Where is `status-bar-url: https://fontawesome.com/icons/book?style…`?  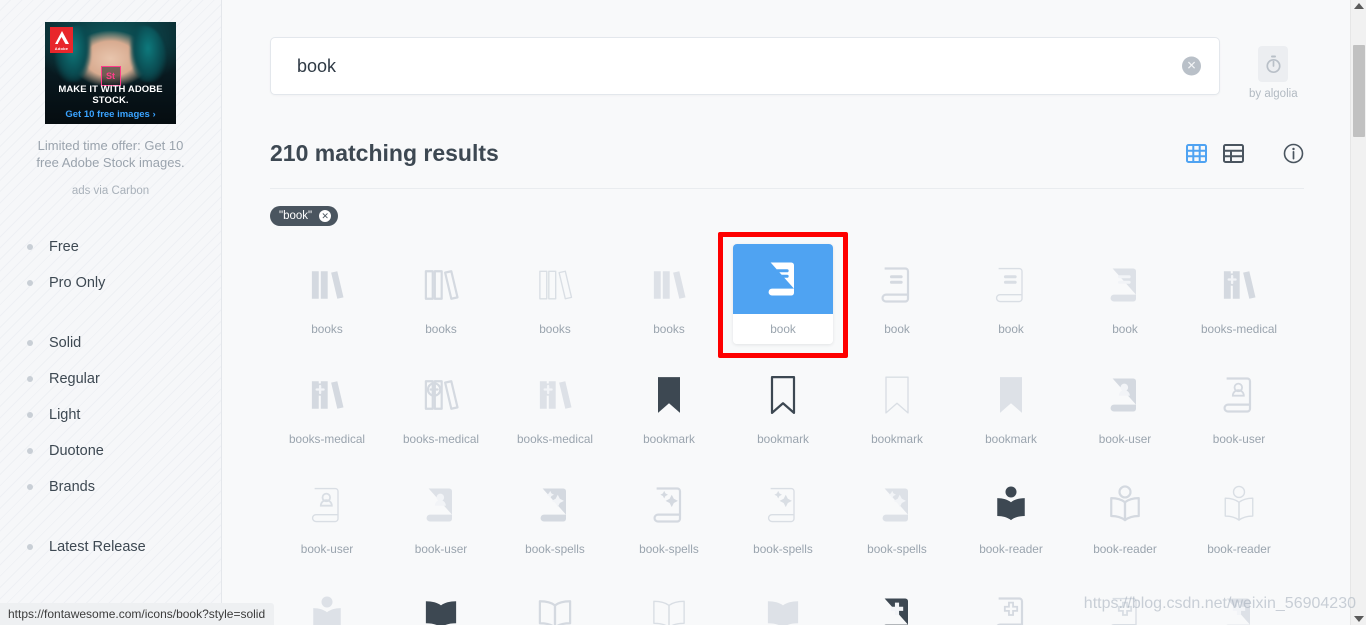 status-bar-url: https://fontawesome.com/icons/book?style… is located at coordinates (137, 614).